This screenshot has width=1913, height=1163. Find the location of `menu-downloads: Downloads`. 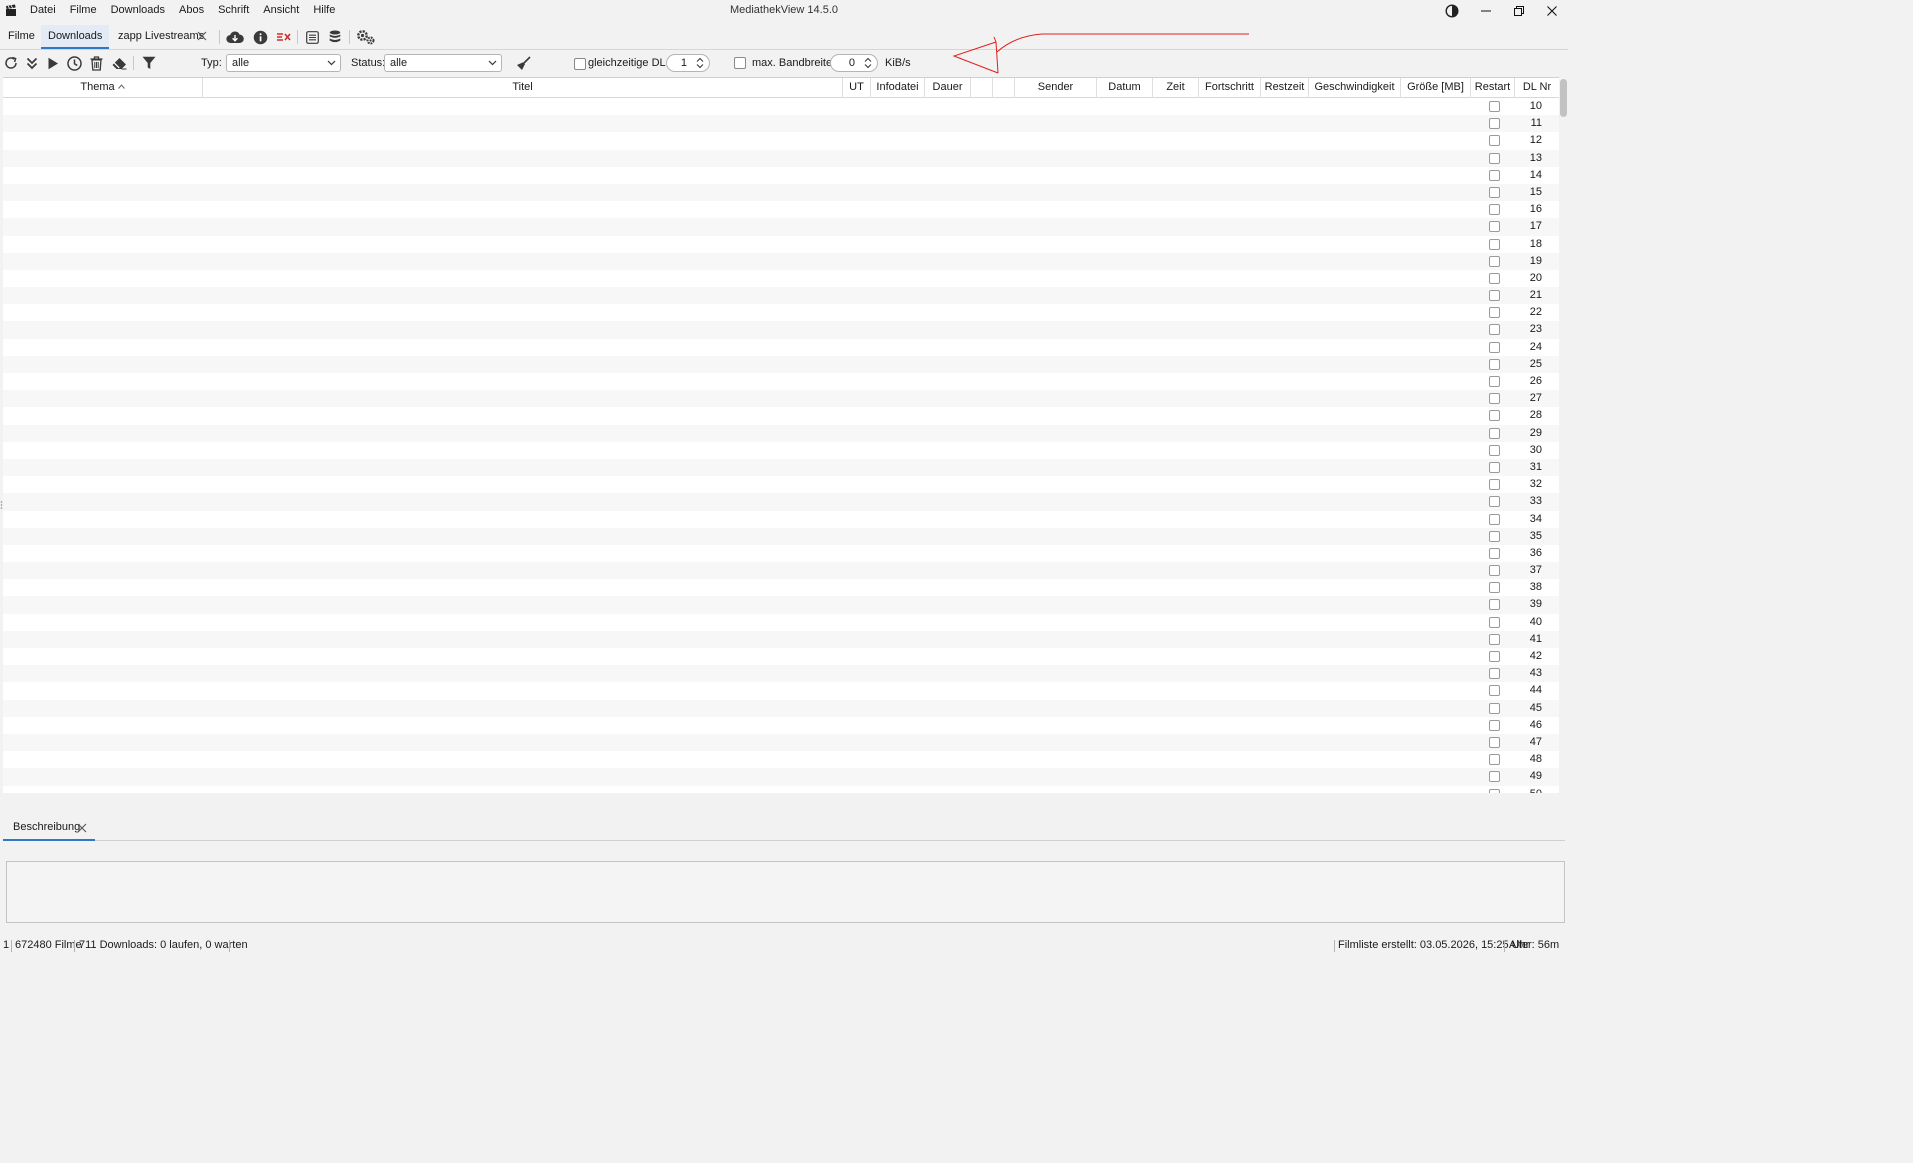

menu-downloads: Downloads is located at coordinates (138, 11).